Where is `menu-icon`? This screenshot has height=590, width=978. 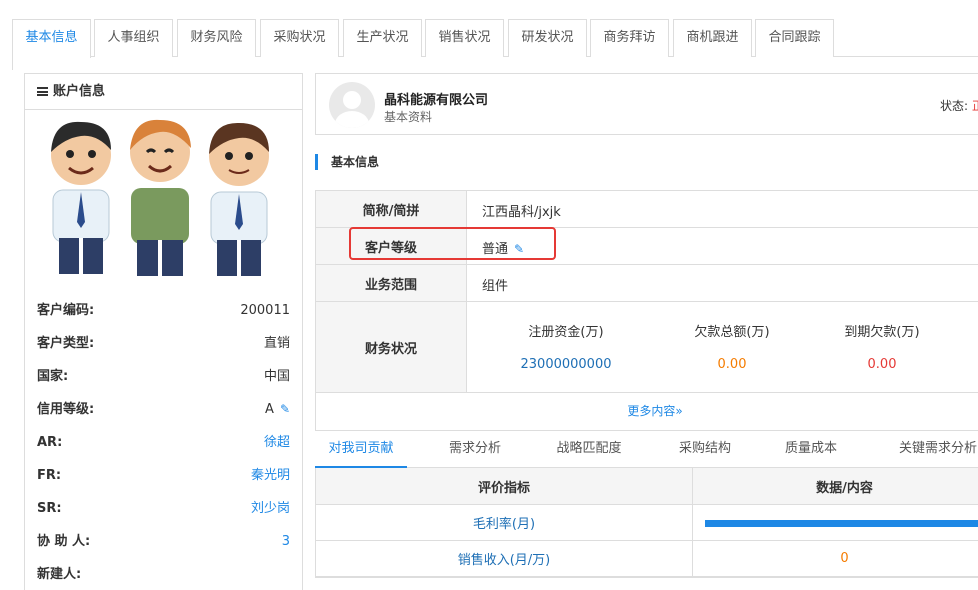
menu-icon is located at coordinates (42, 91).